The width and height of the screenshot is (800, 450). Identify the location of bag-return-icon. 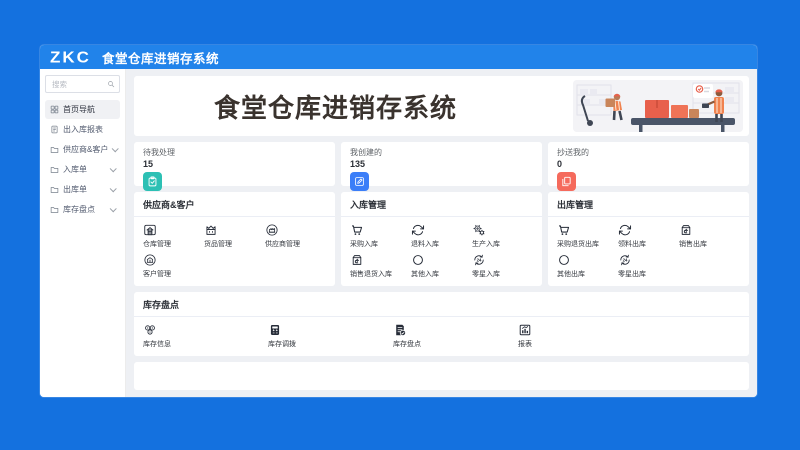
(686, 230).